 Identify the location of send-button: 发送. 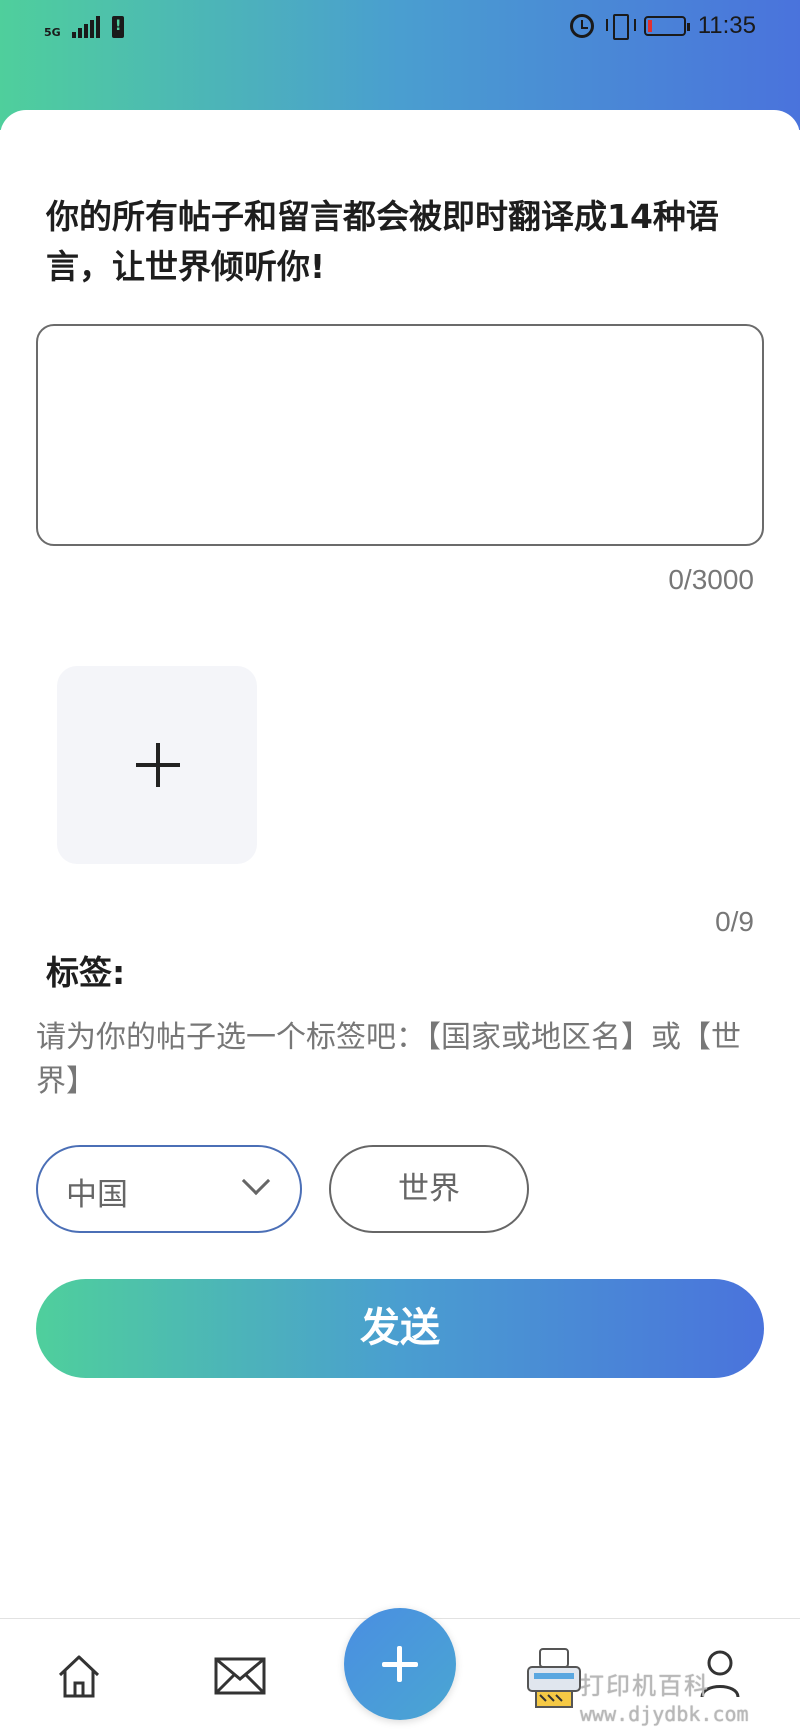
(400, 1328).